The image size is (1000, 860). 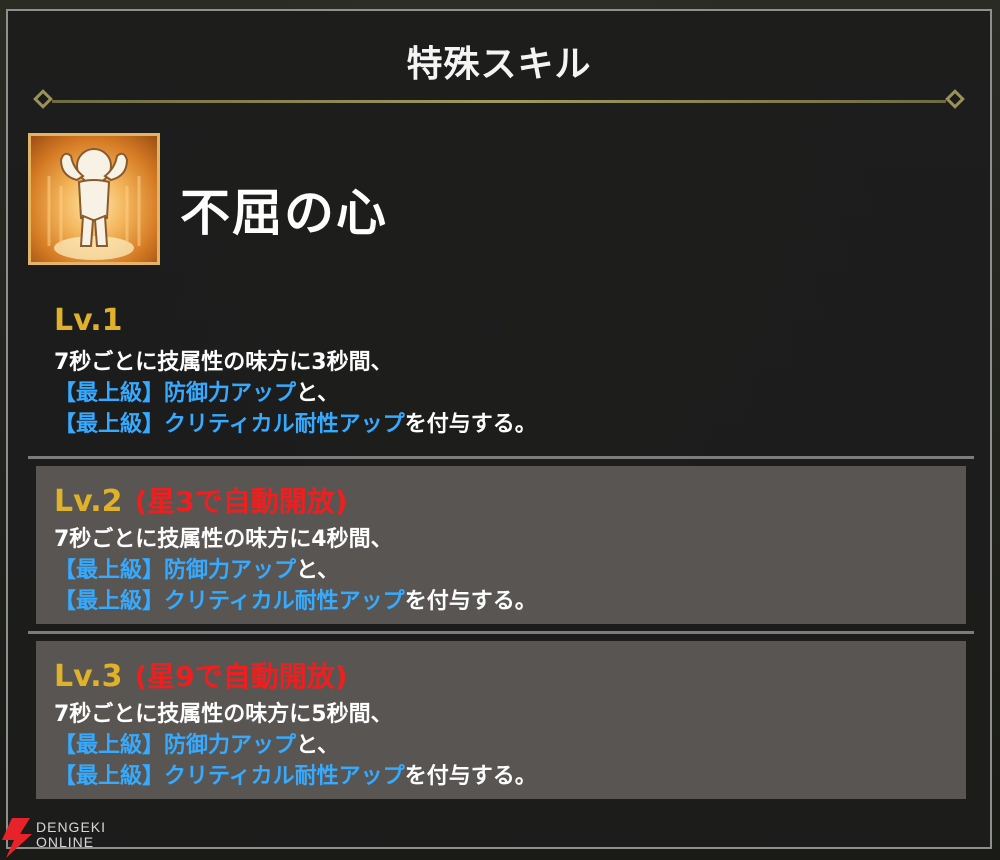 I want to click on watermark-line: DENGEKI, so click(x=71, y=827).